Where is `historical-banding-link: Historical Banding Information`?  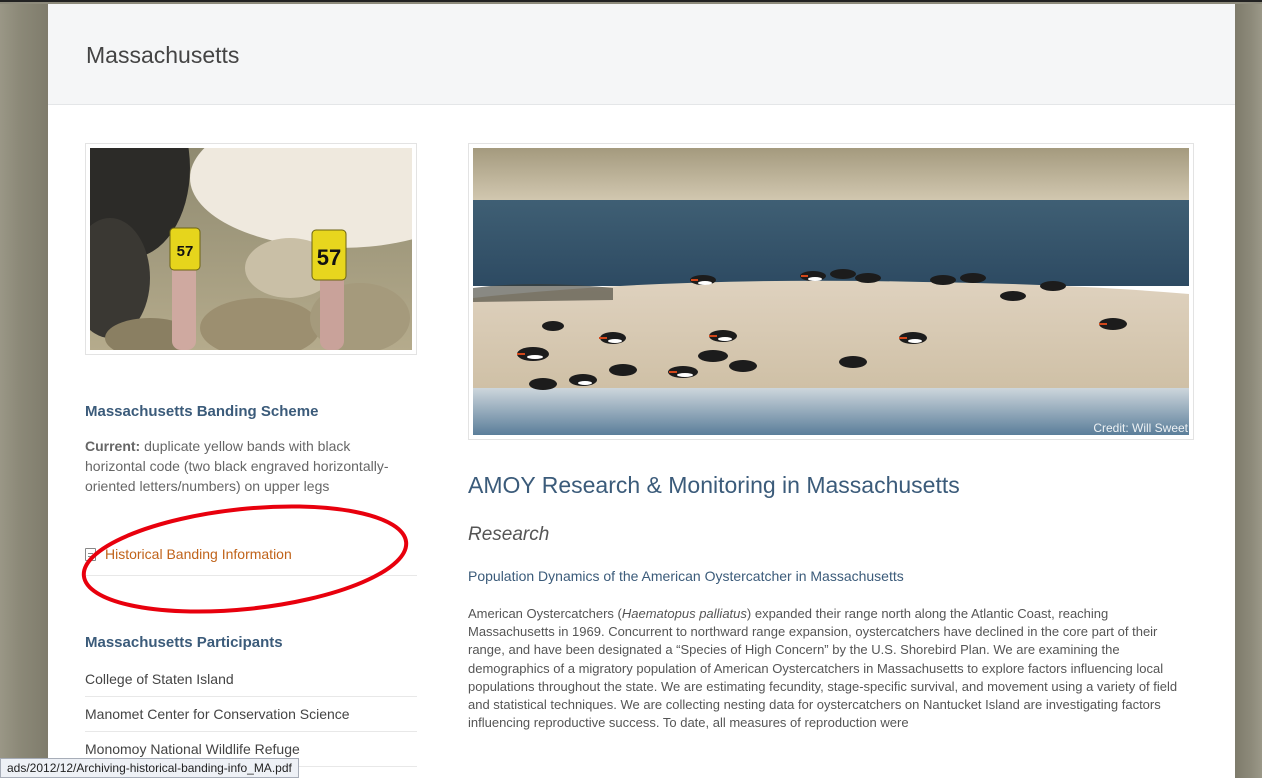 historical-banding-link: Historical Banding Information is located at coordinates (198, 554).